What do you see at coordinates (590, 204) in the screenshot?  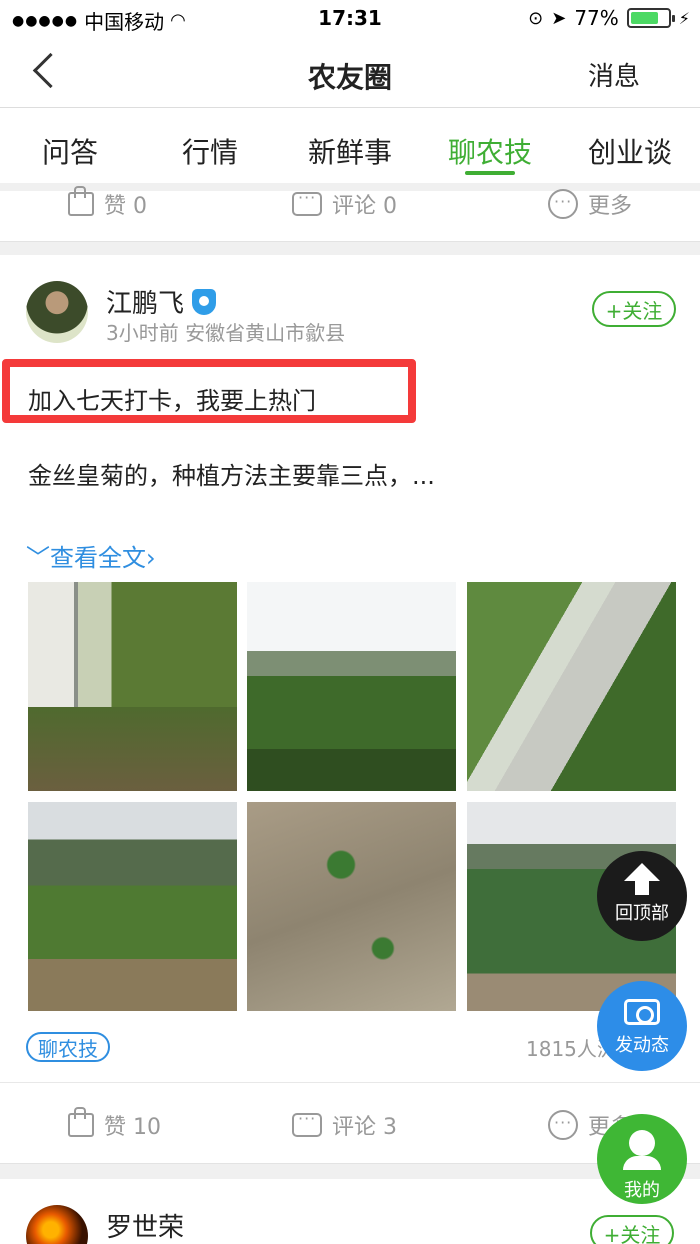 I see `more-button: 更多` at bounding box center [590, 204].